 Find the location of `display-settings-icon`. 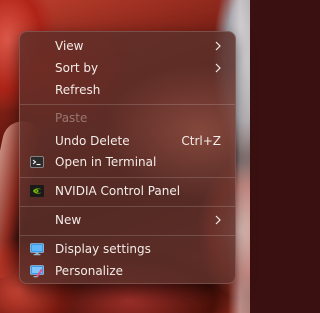

display-settings-icon is located at coordinates (37, 249).